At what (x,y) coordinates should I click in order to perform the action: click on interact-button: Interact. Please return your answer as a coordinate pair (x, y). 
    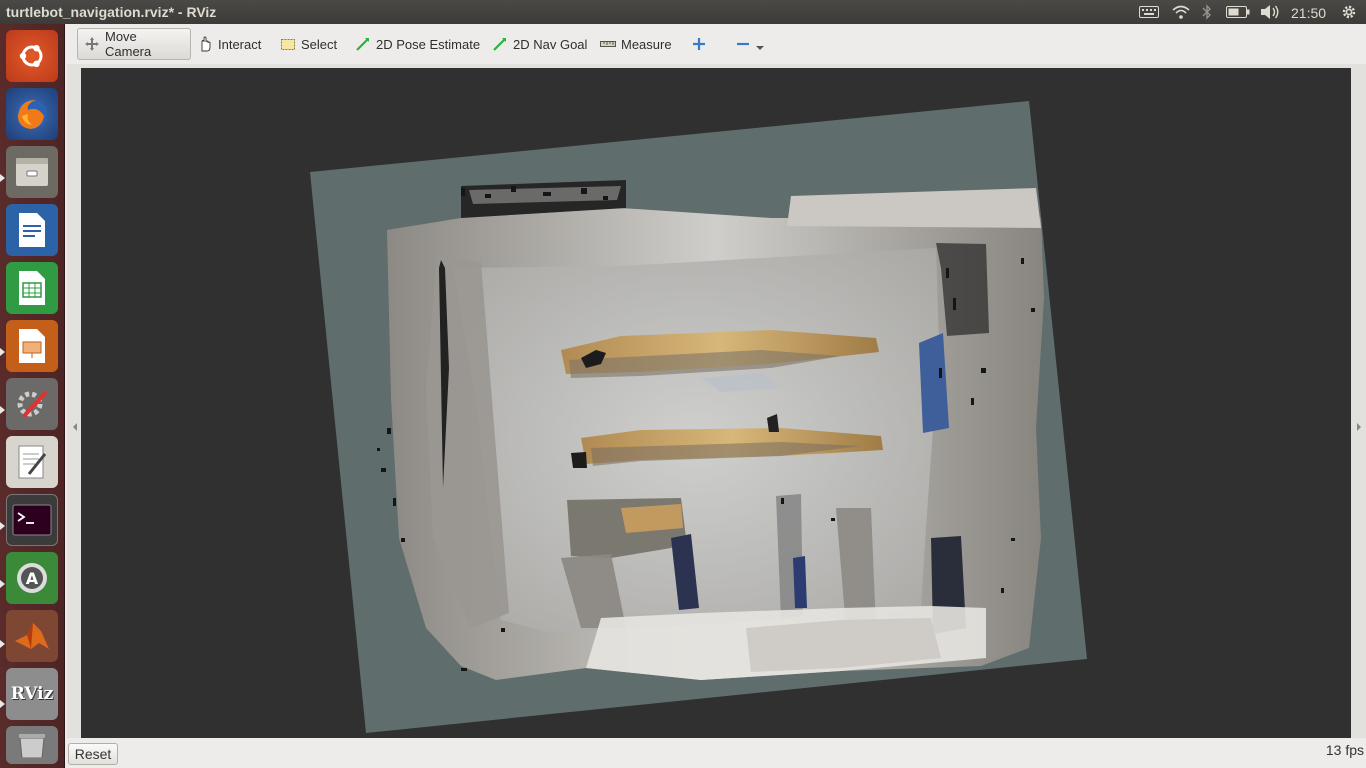
    Looking at the image, I should click on (229, 44).